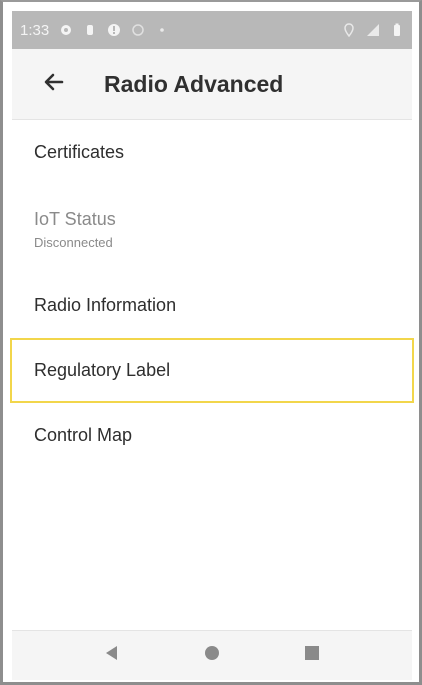  What do you see at coordinates (162, 30) in the screenshot?
I see `dot-icon` at bounding box center [162, 30].